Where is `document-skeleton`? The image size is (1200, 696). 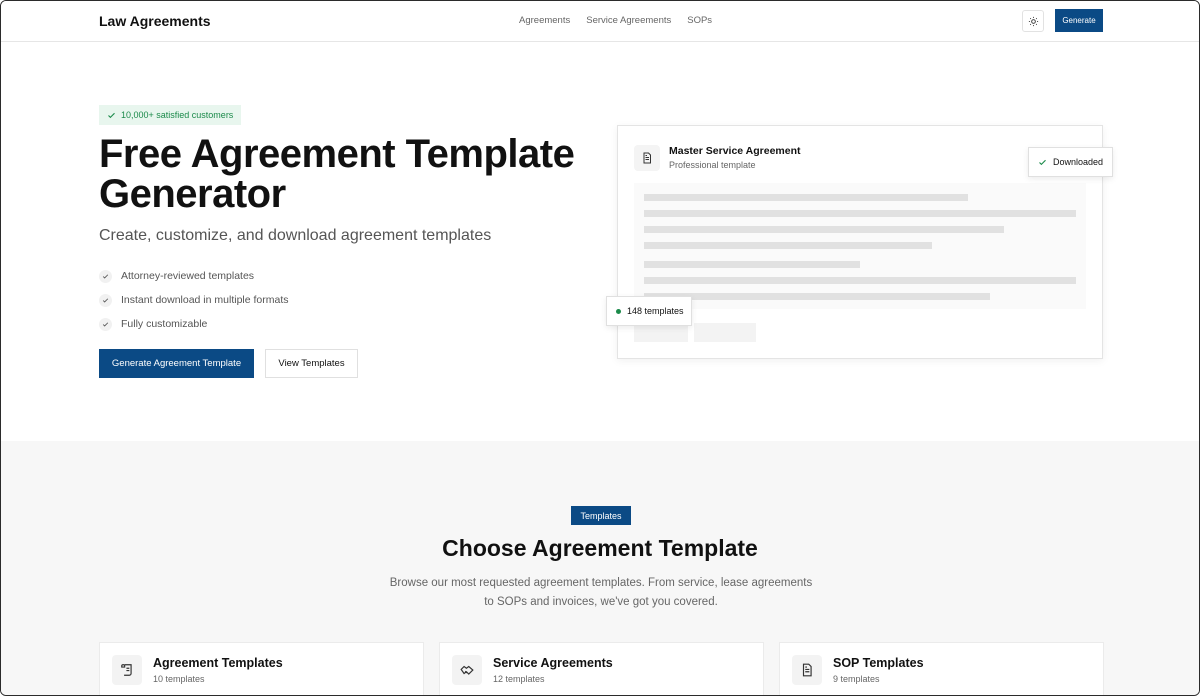
document-skeleton is located at coordinates (860, 246).